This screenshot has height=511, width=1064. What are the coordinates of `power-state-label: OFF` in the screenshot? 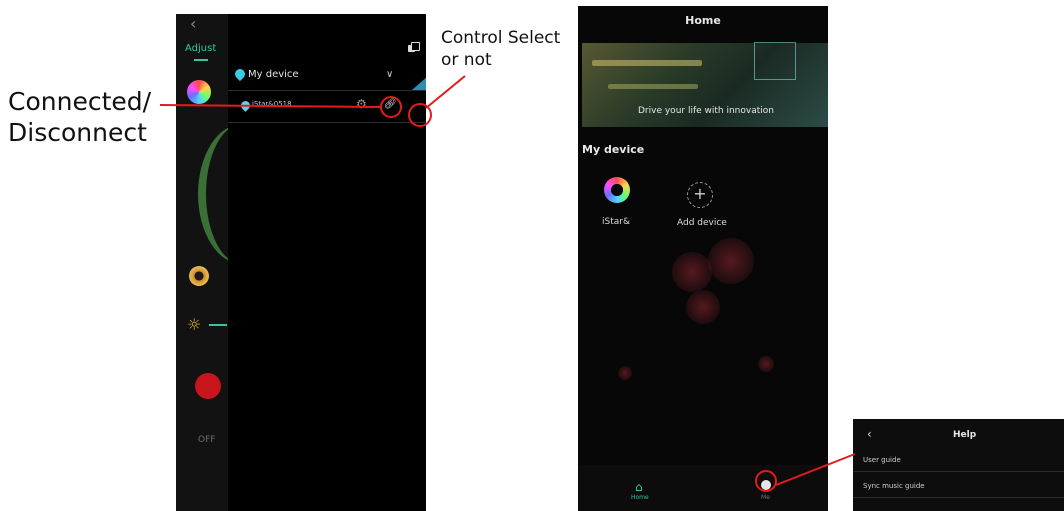 It's located at (207, 440).